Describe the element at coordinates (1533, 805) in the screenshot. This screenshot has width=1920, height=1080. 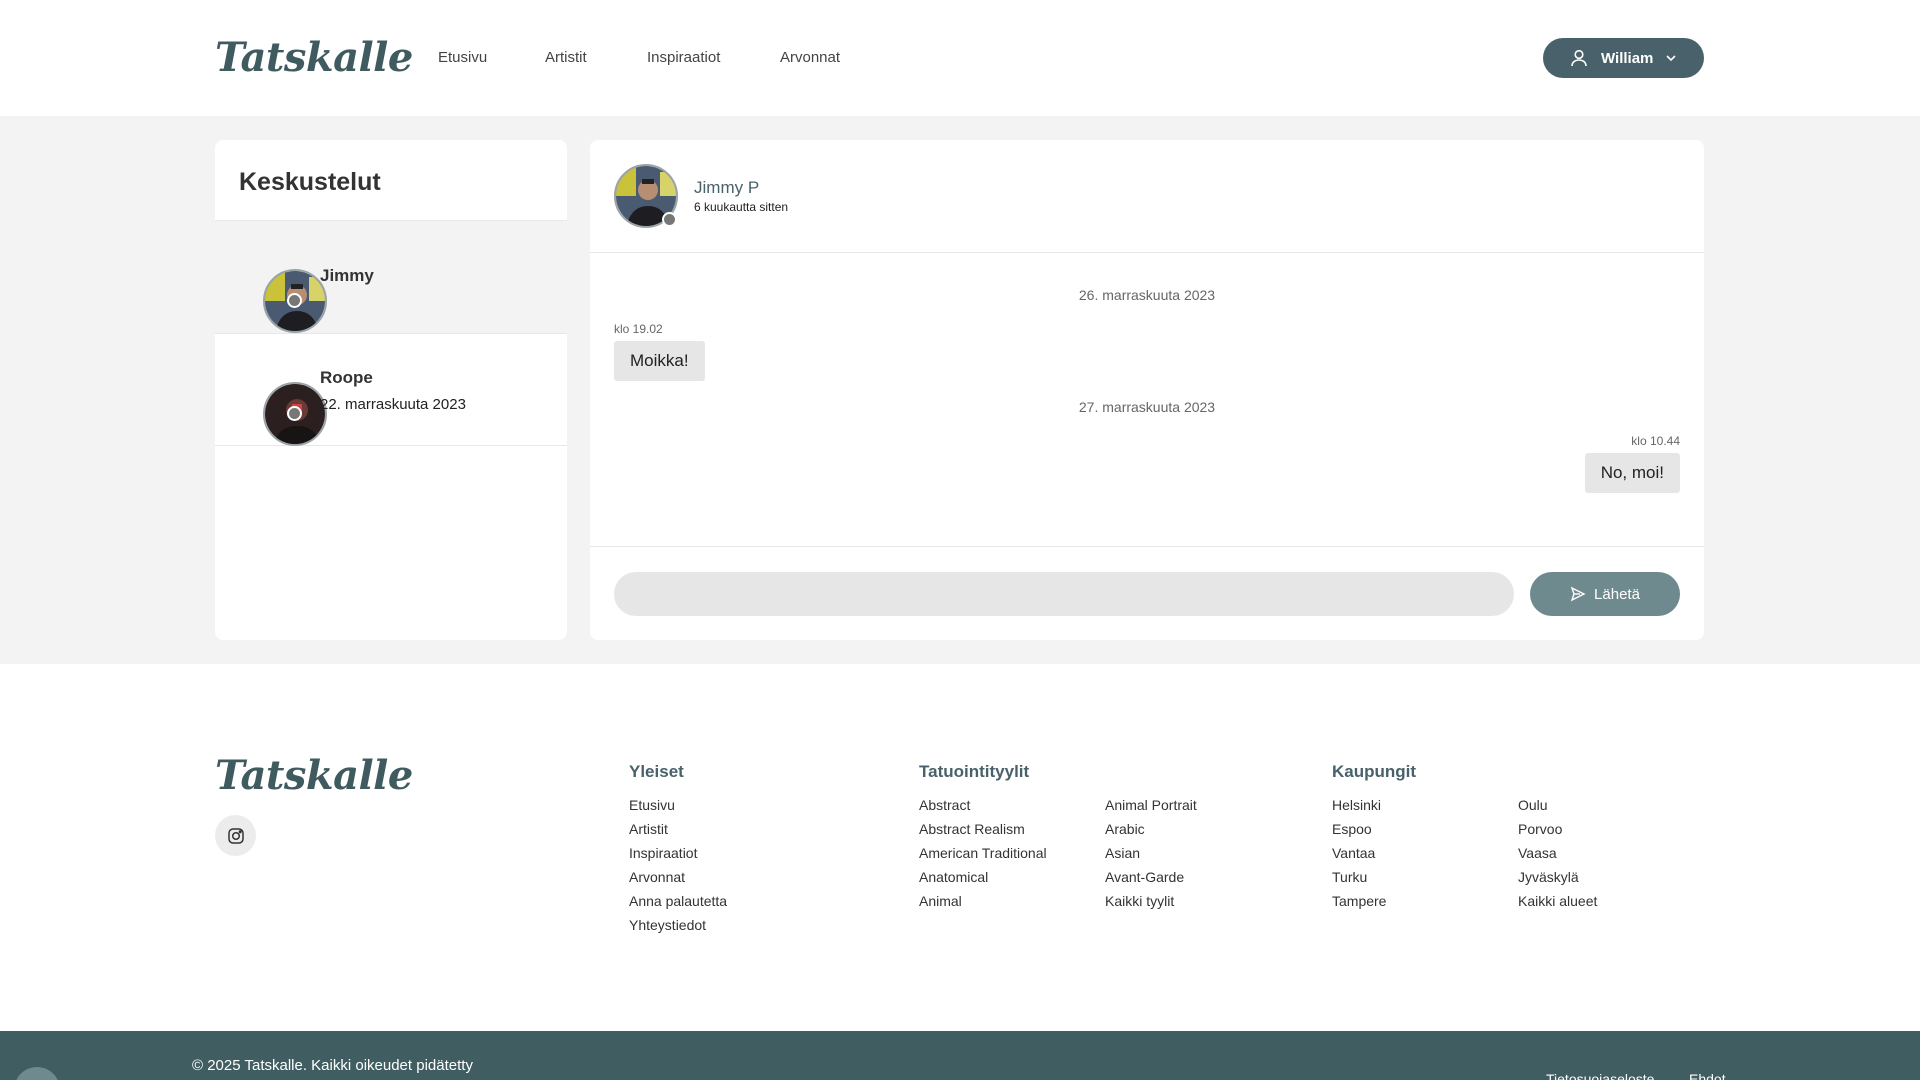
I see `footer-link: Oulu` at that location.